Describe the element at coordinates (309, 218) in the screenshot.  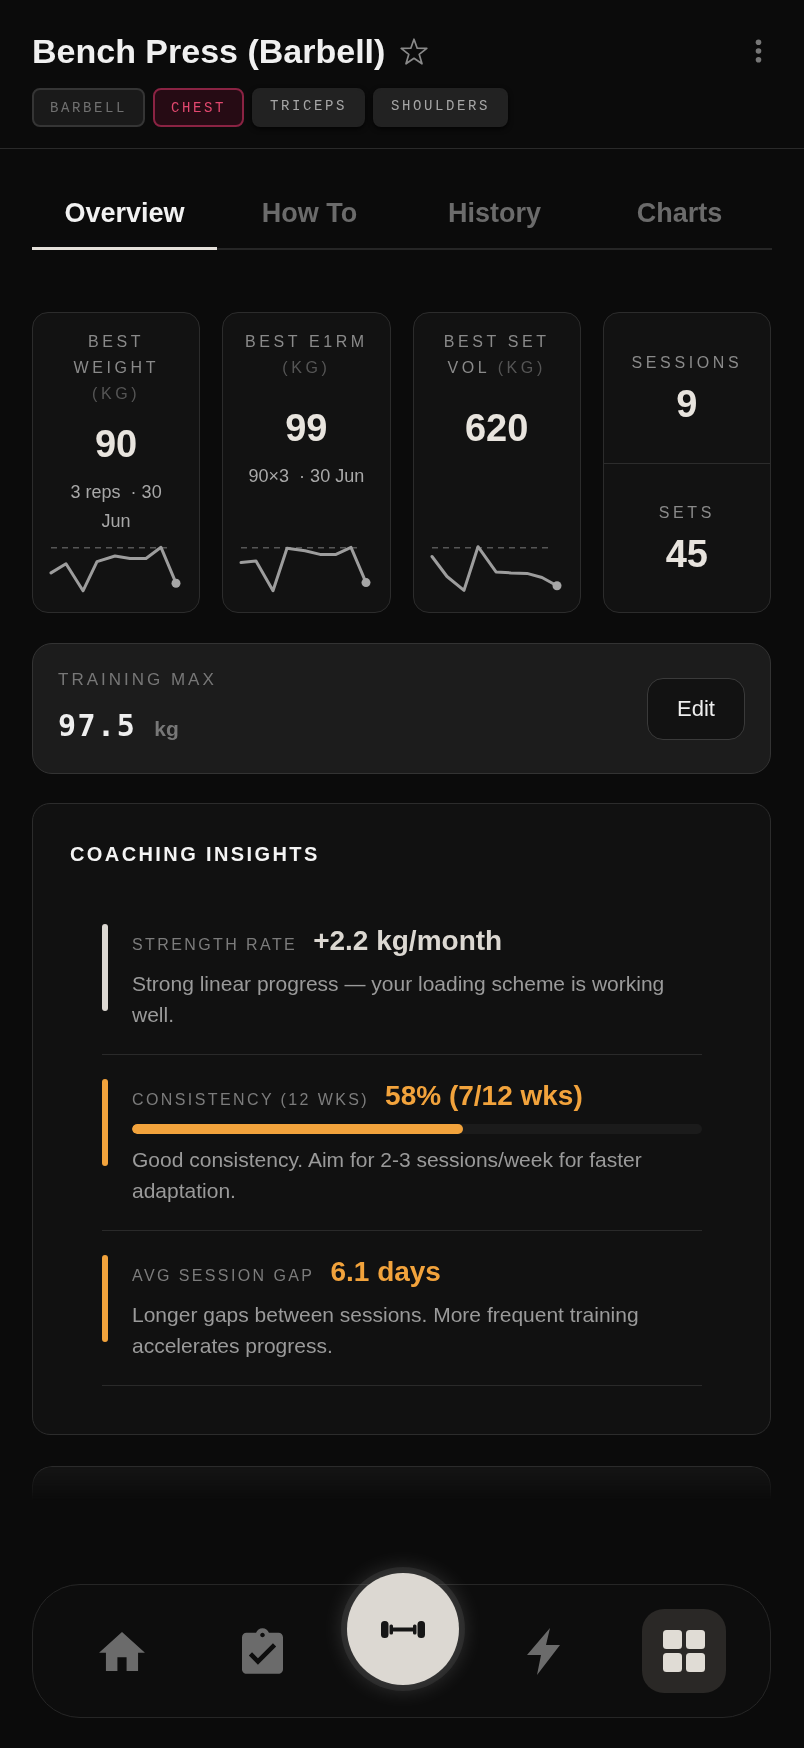
I see `tab: How To` at that location.